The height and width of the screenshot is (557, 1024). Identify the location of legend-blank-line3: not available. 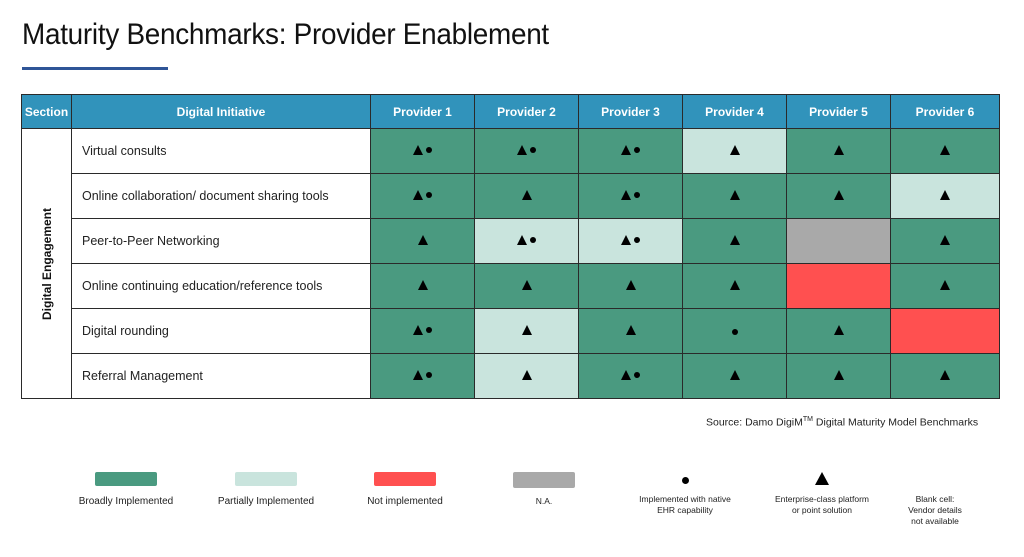
(935, 521).